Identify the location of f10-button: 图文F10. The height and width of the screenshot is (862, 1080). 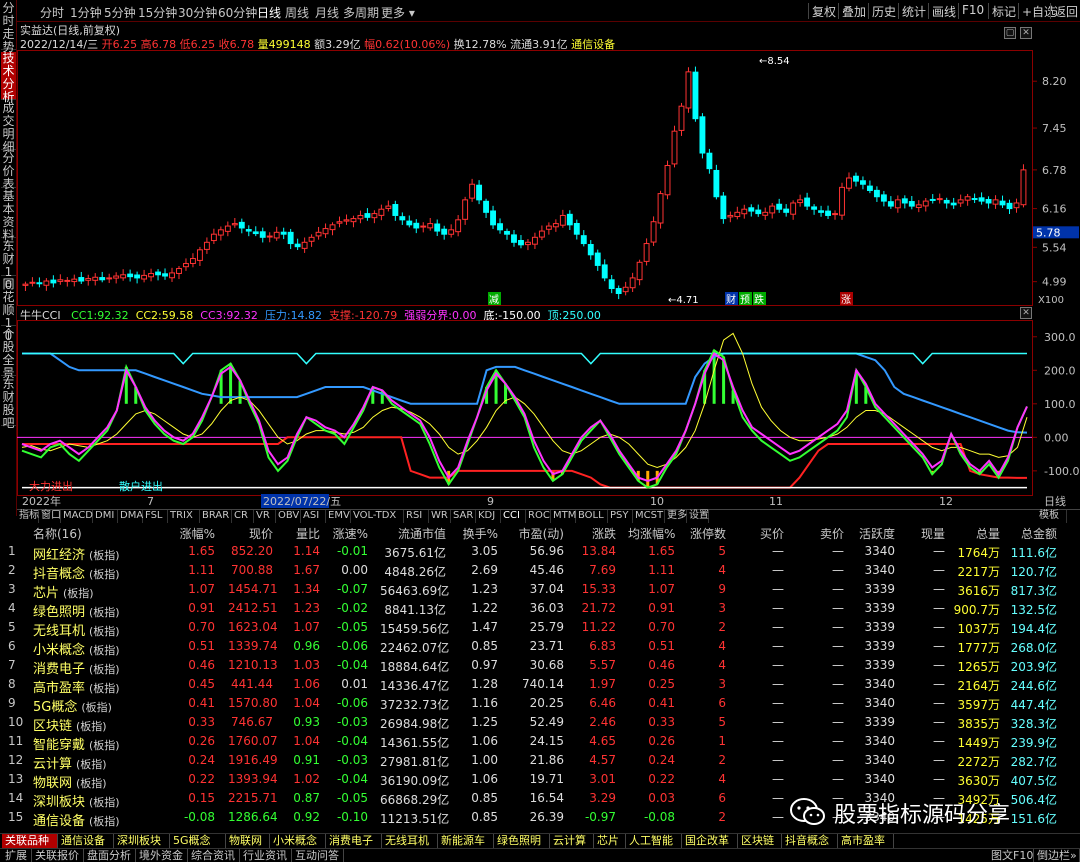
(1011, 855).